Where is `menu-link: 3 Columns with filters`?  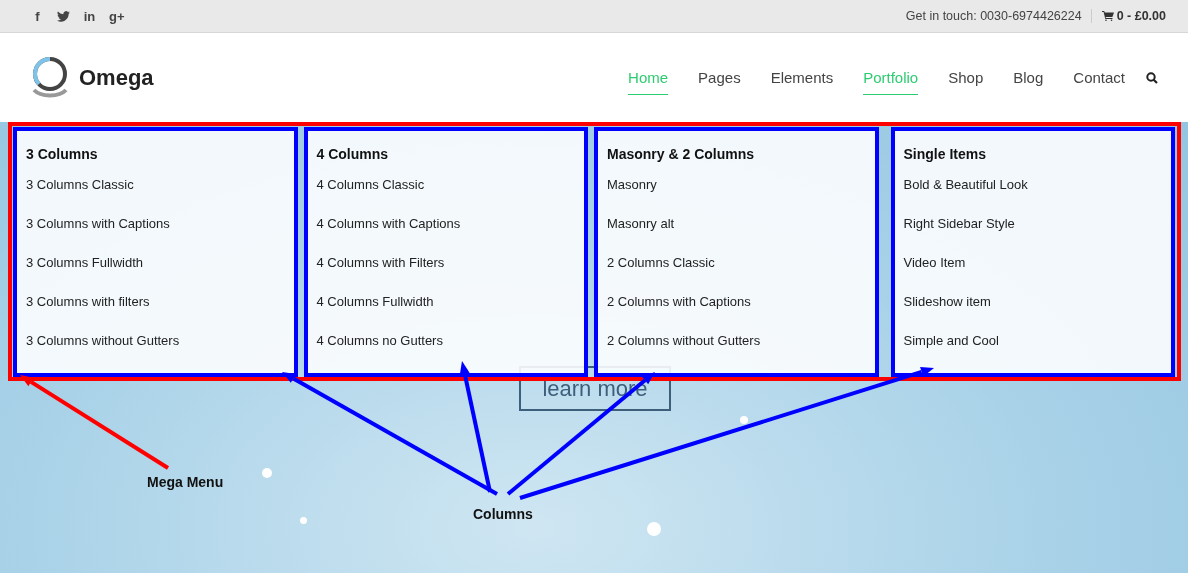 menu-link: 3 Columns with filters is located at coordinates (88, 301).